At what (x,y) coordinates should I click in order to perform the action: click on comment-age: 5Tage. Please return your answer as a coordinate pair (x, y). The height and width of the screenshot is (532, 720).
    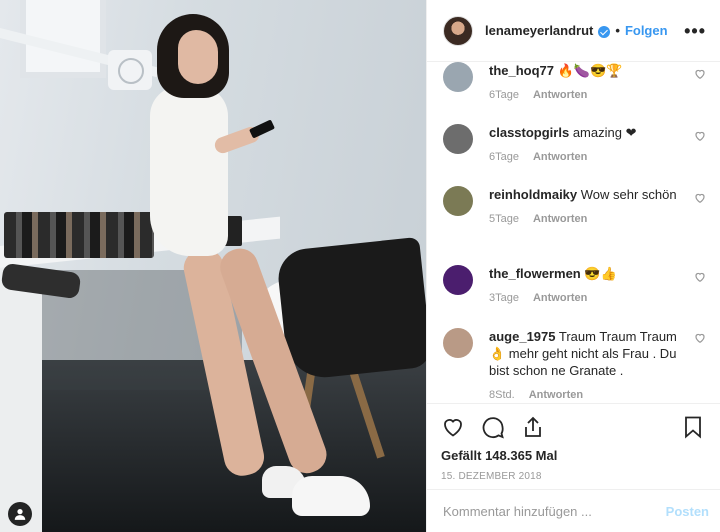
    Looking at the image, I should click on (504, 219).